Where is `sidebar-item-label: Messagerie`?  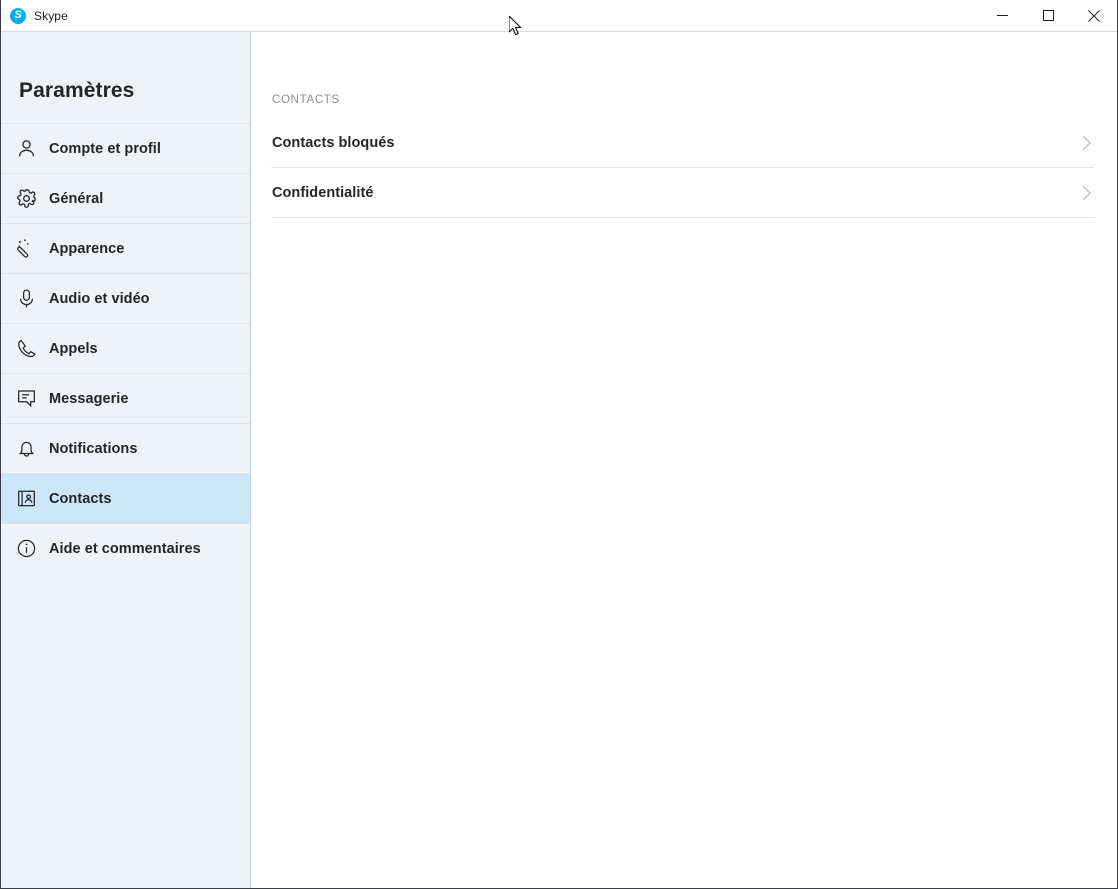 sidebar-item-label: Messagerie is located at coordinates (89, 398).